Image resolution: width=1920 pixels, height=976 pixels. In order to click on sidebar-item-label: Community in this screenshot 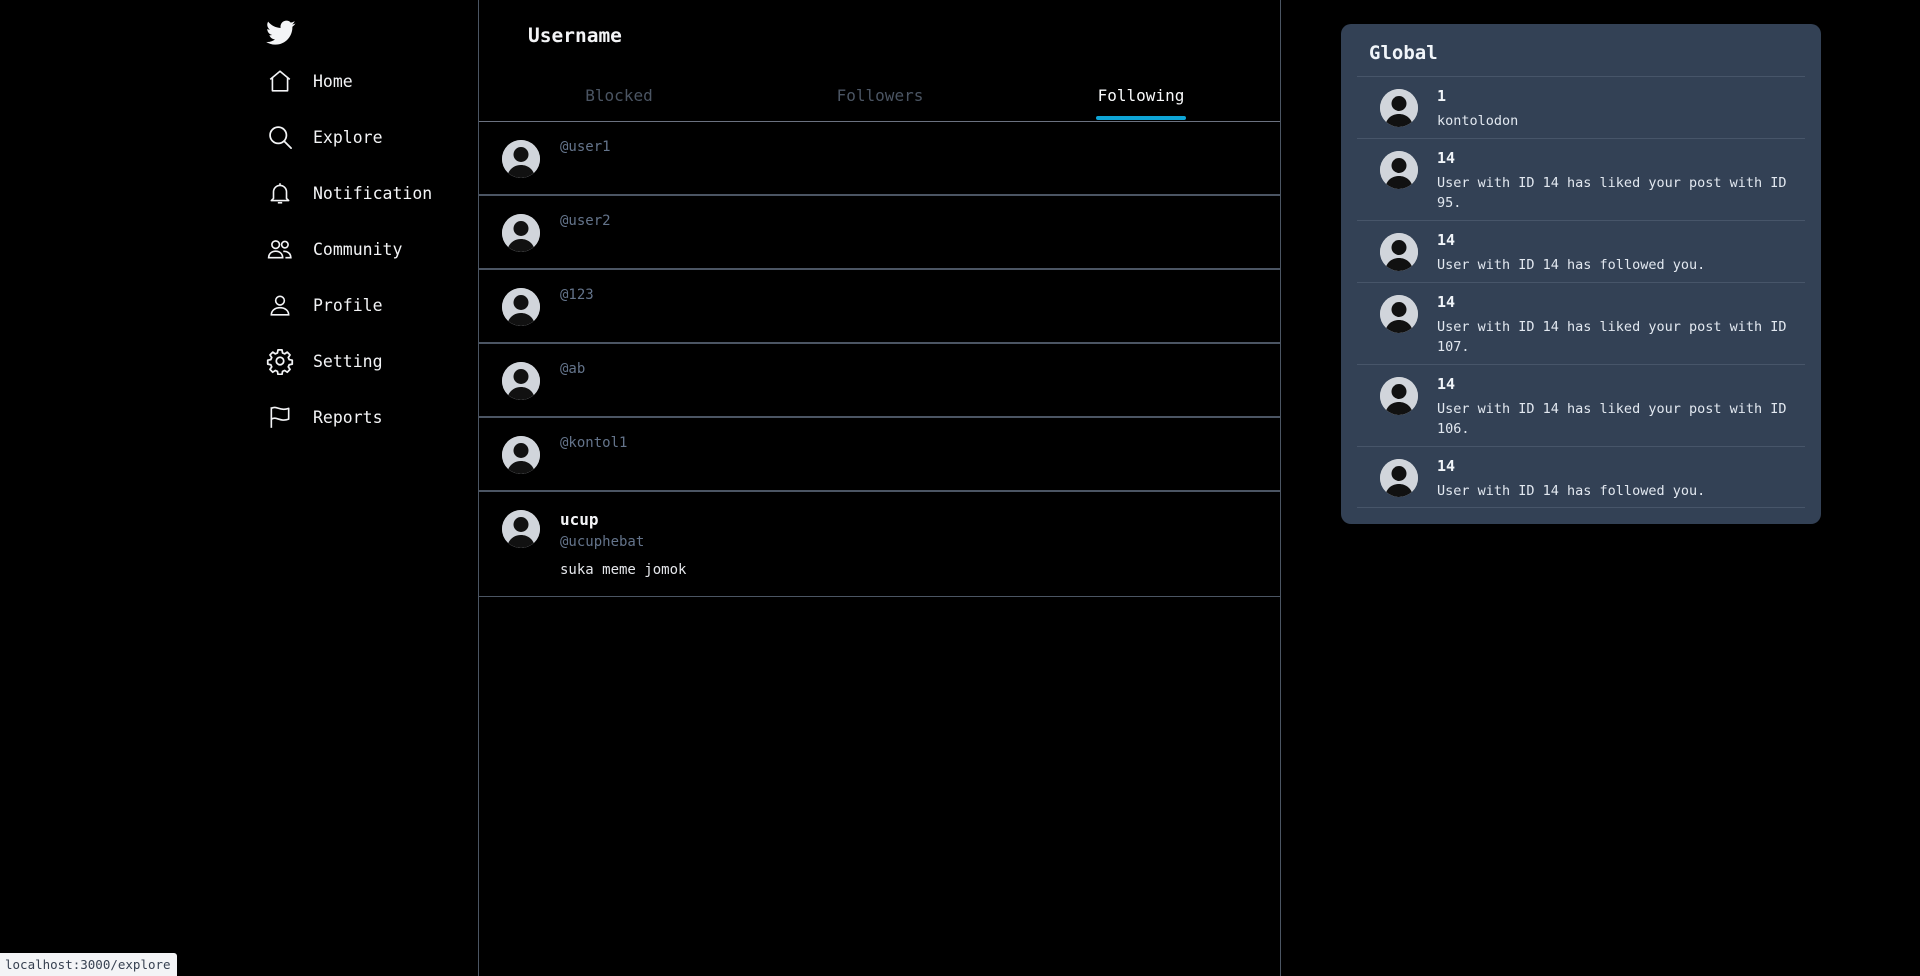, I will do `click(358, 249)`.